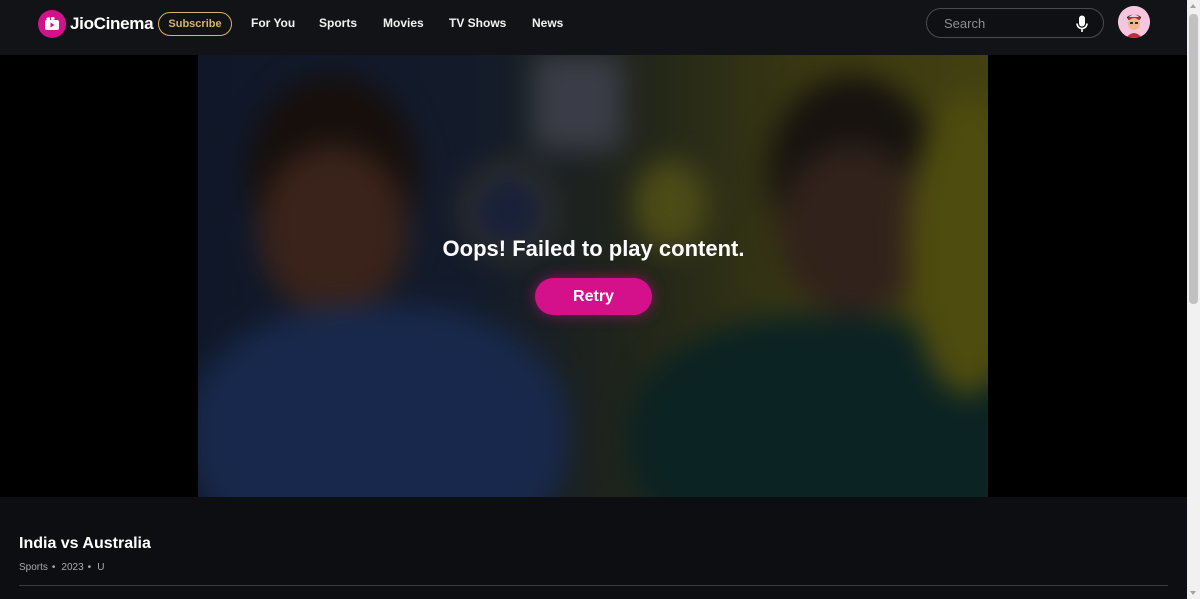 This screenshot has height=599, width=1200. What do you see at coordinates (52, 24) in the screenshot?
I see `jiocinema-logo-icon` at bounding box center [52, 24].